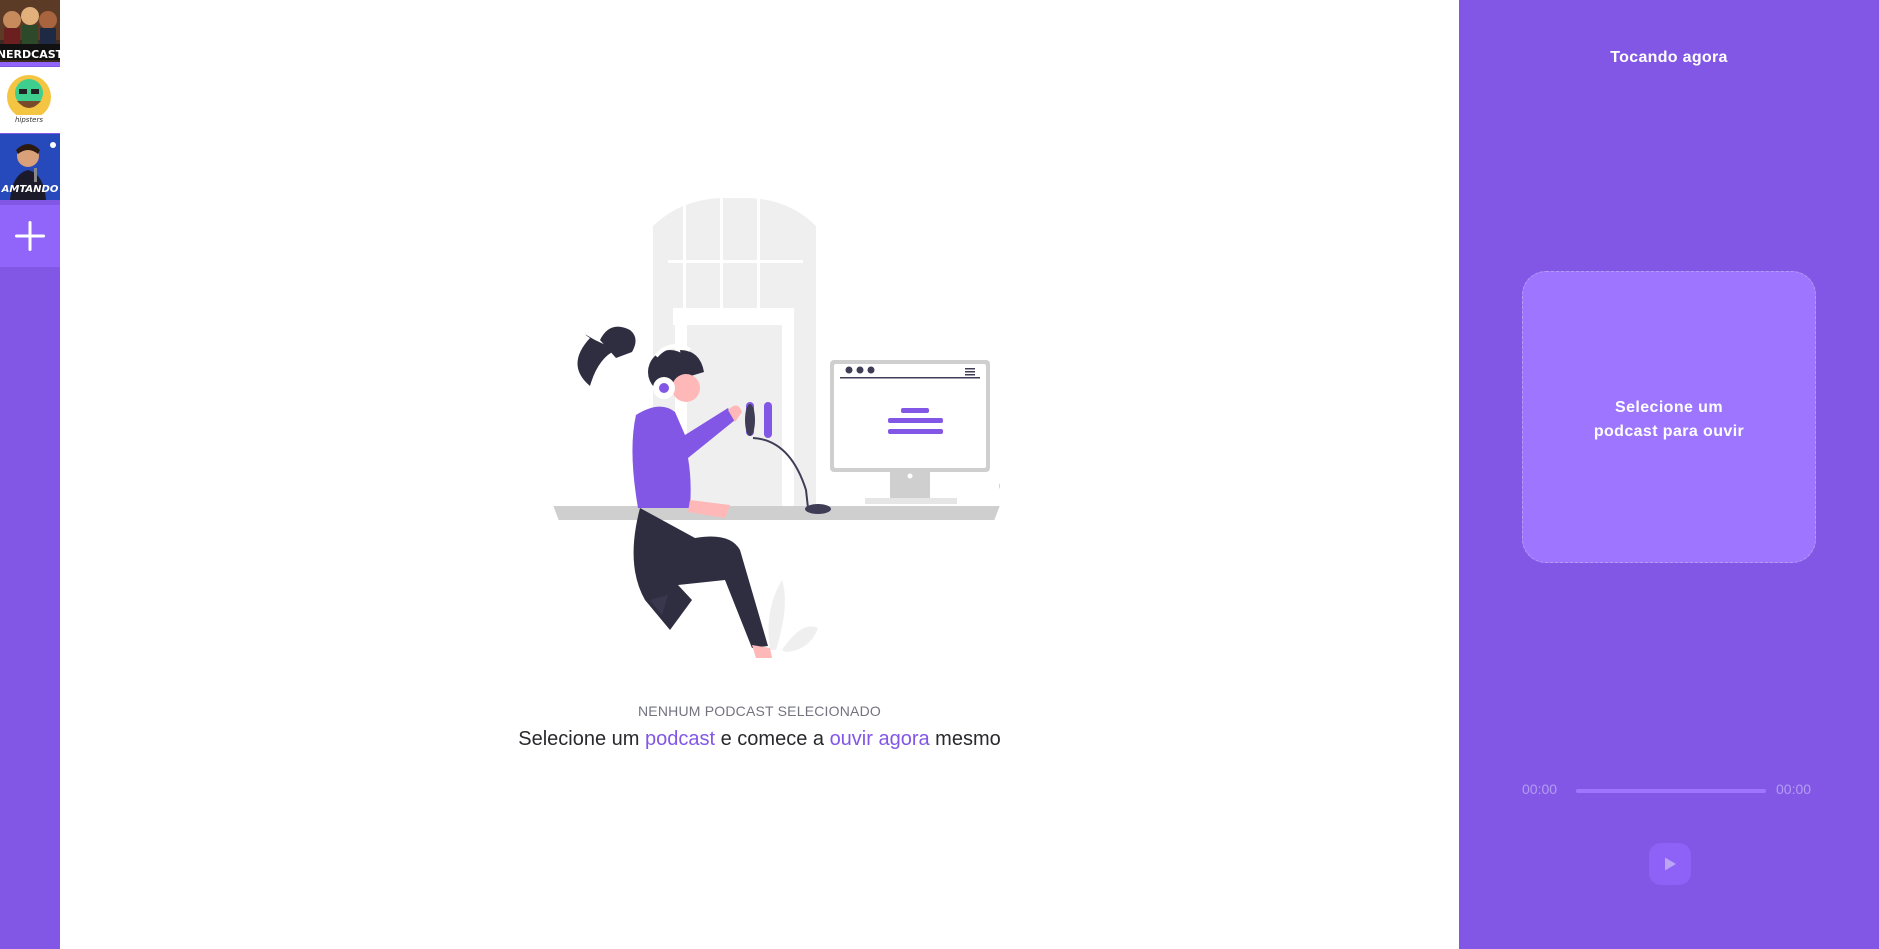 Image resolution: width=1879 pixels, height=949 pixels. I want to click on play-icon, so click(1670, 864).